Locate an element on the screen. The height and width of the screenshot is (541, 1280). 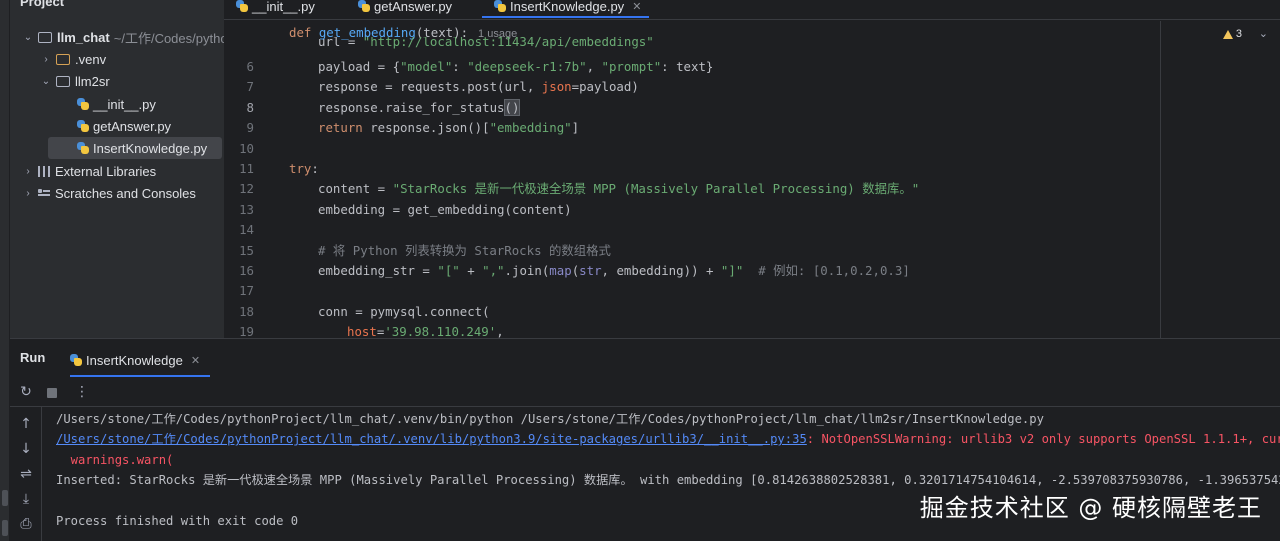
line-number: 19 is located at coordinates (246, 331).